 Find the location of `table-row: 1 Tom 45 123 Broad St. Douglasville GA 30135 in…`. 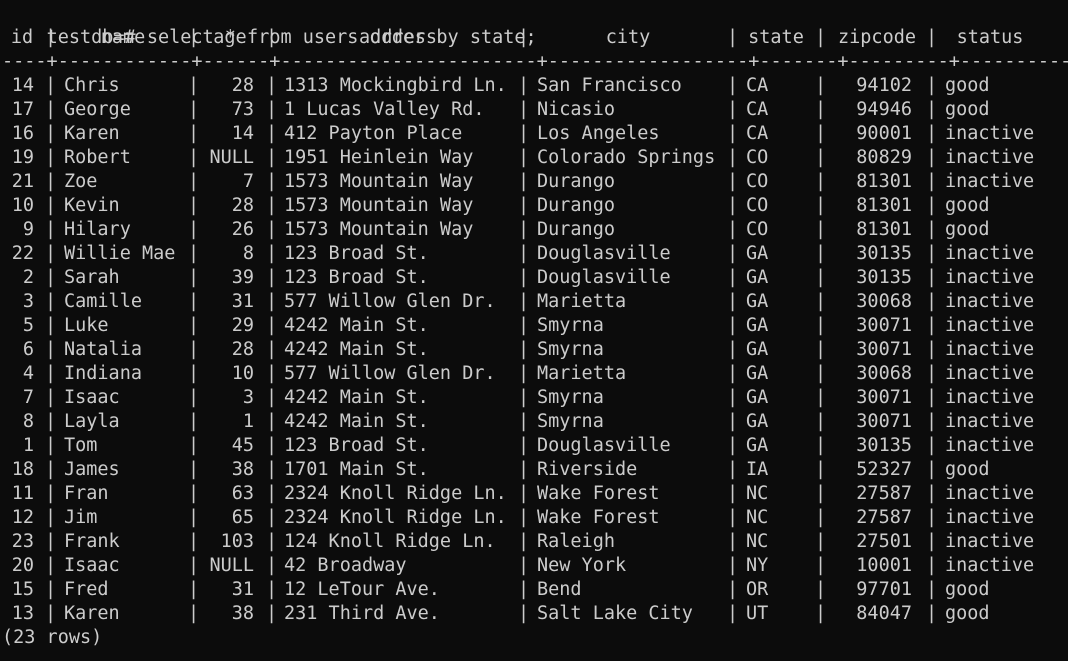

table-row: 1 Tom 45 123 Broad St. Douglasville GA 30135 in… is located at coordinates (534, 446).